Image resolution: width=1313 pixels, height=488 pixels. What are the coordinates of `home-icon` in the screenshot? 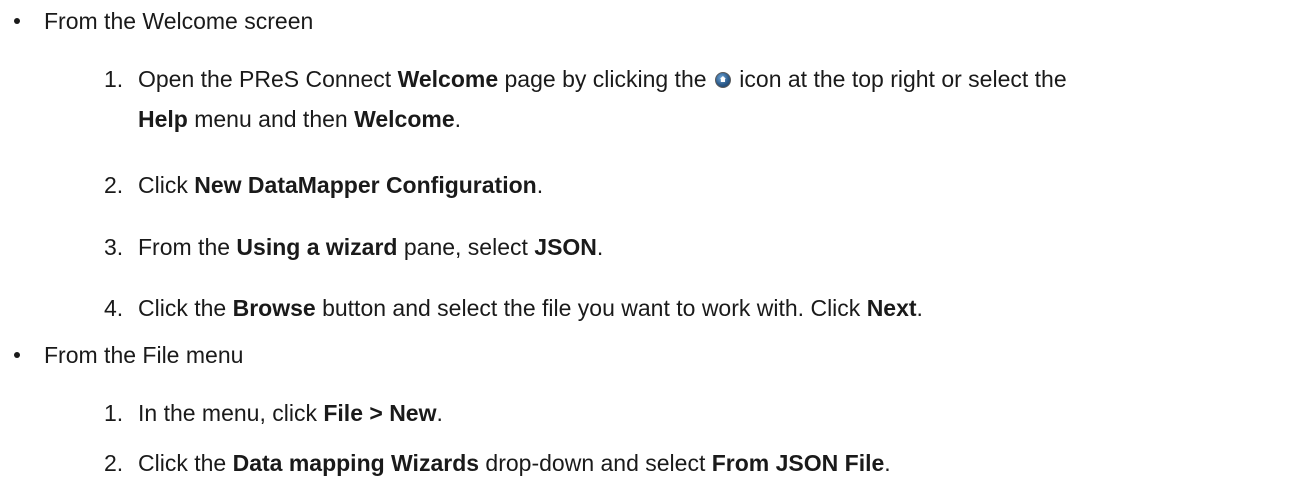 It's located at (722, 80).